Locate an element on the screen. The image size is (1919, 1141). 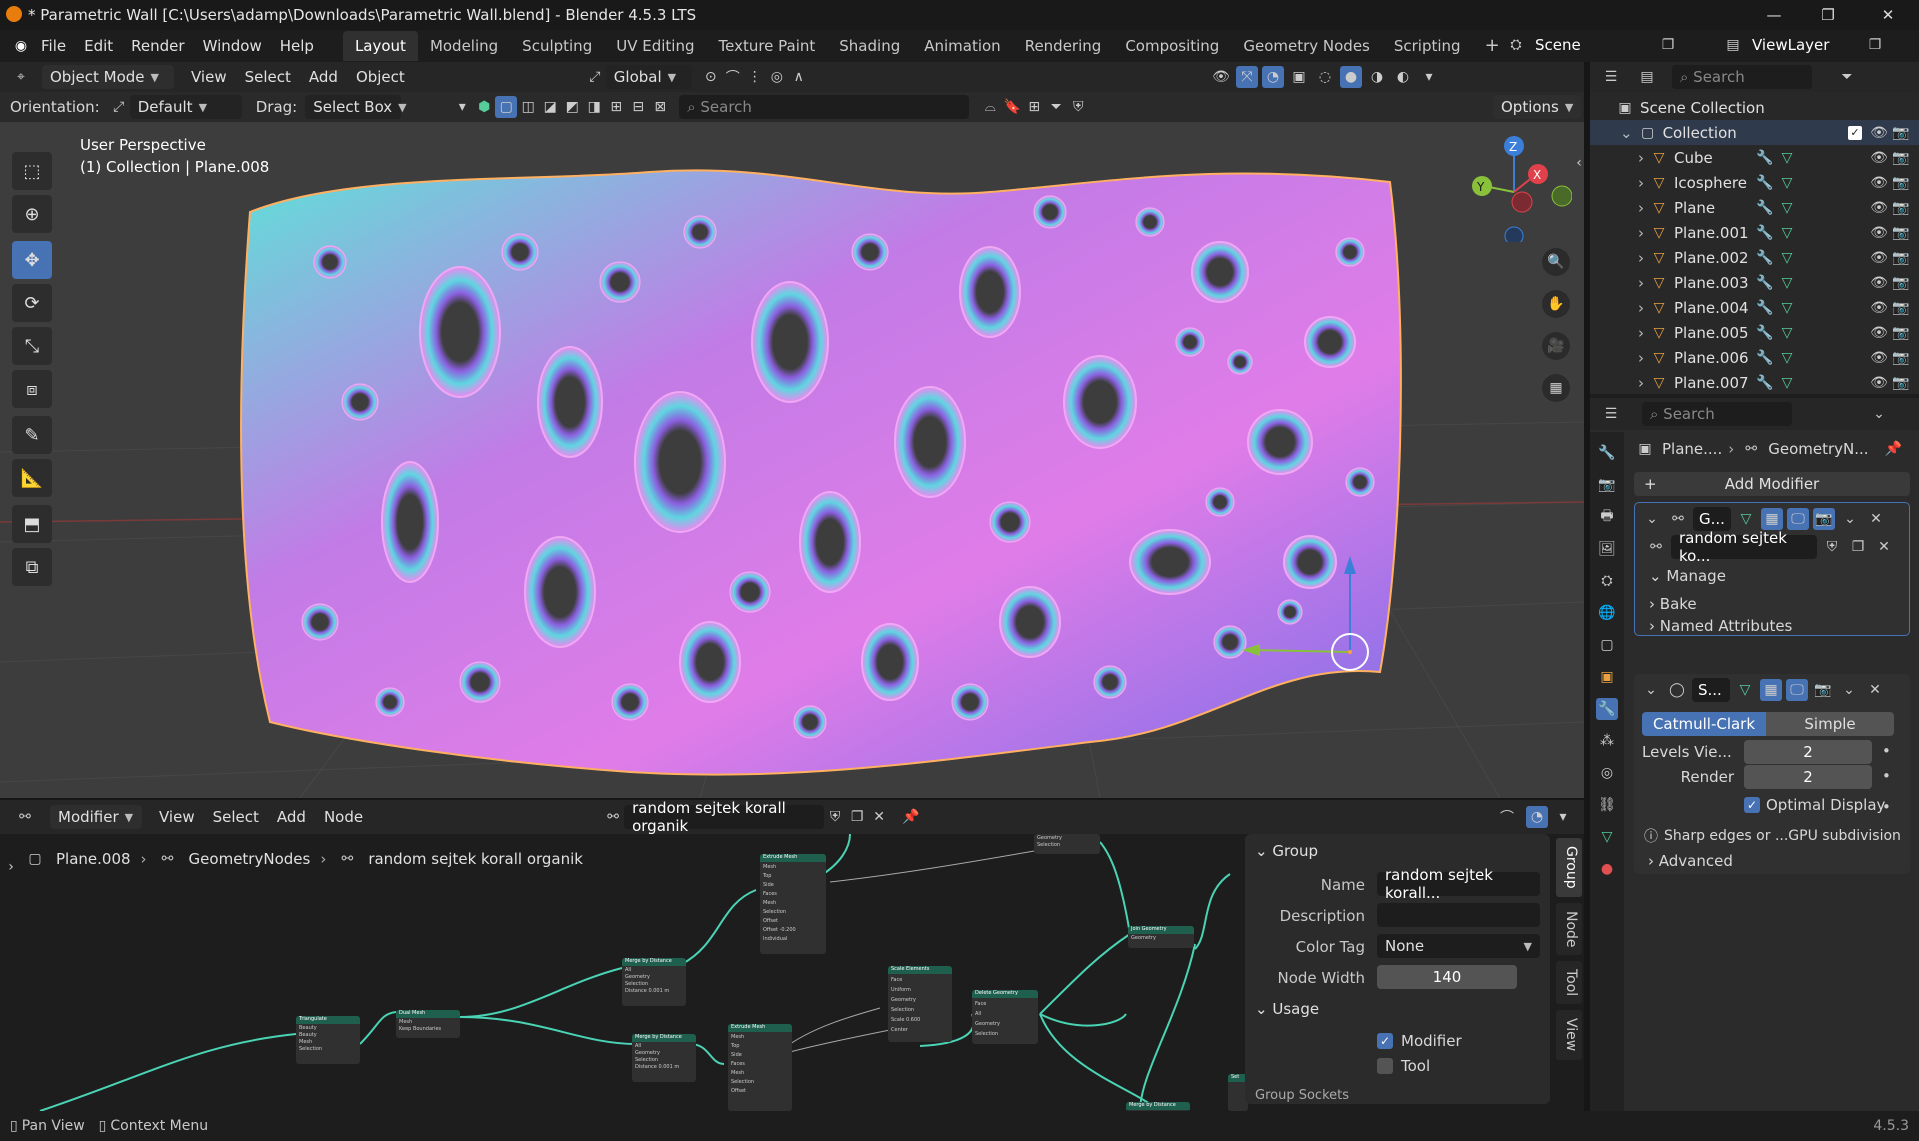
output-tab-icon: 🖶 is located at coordinates (1607, 517).